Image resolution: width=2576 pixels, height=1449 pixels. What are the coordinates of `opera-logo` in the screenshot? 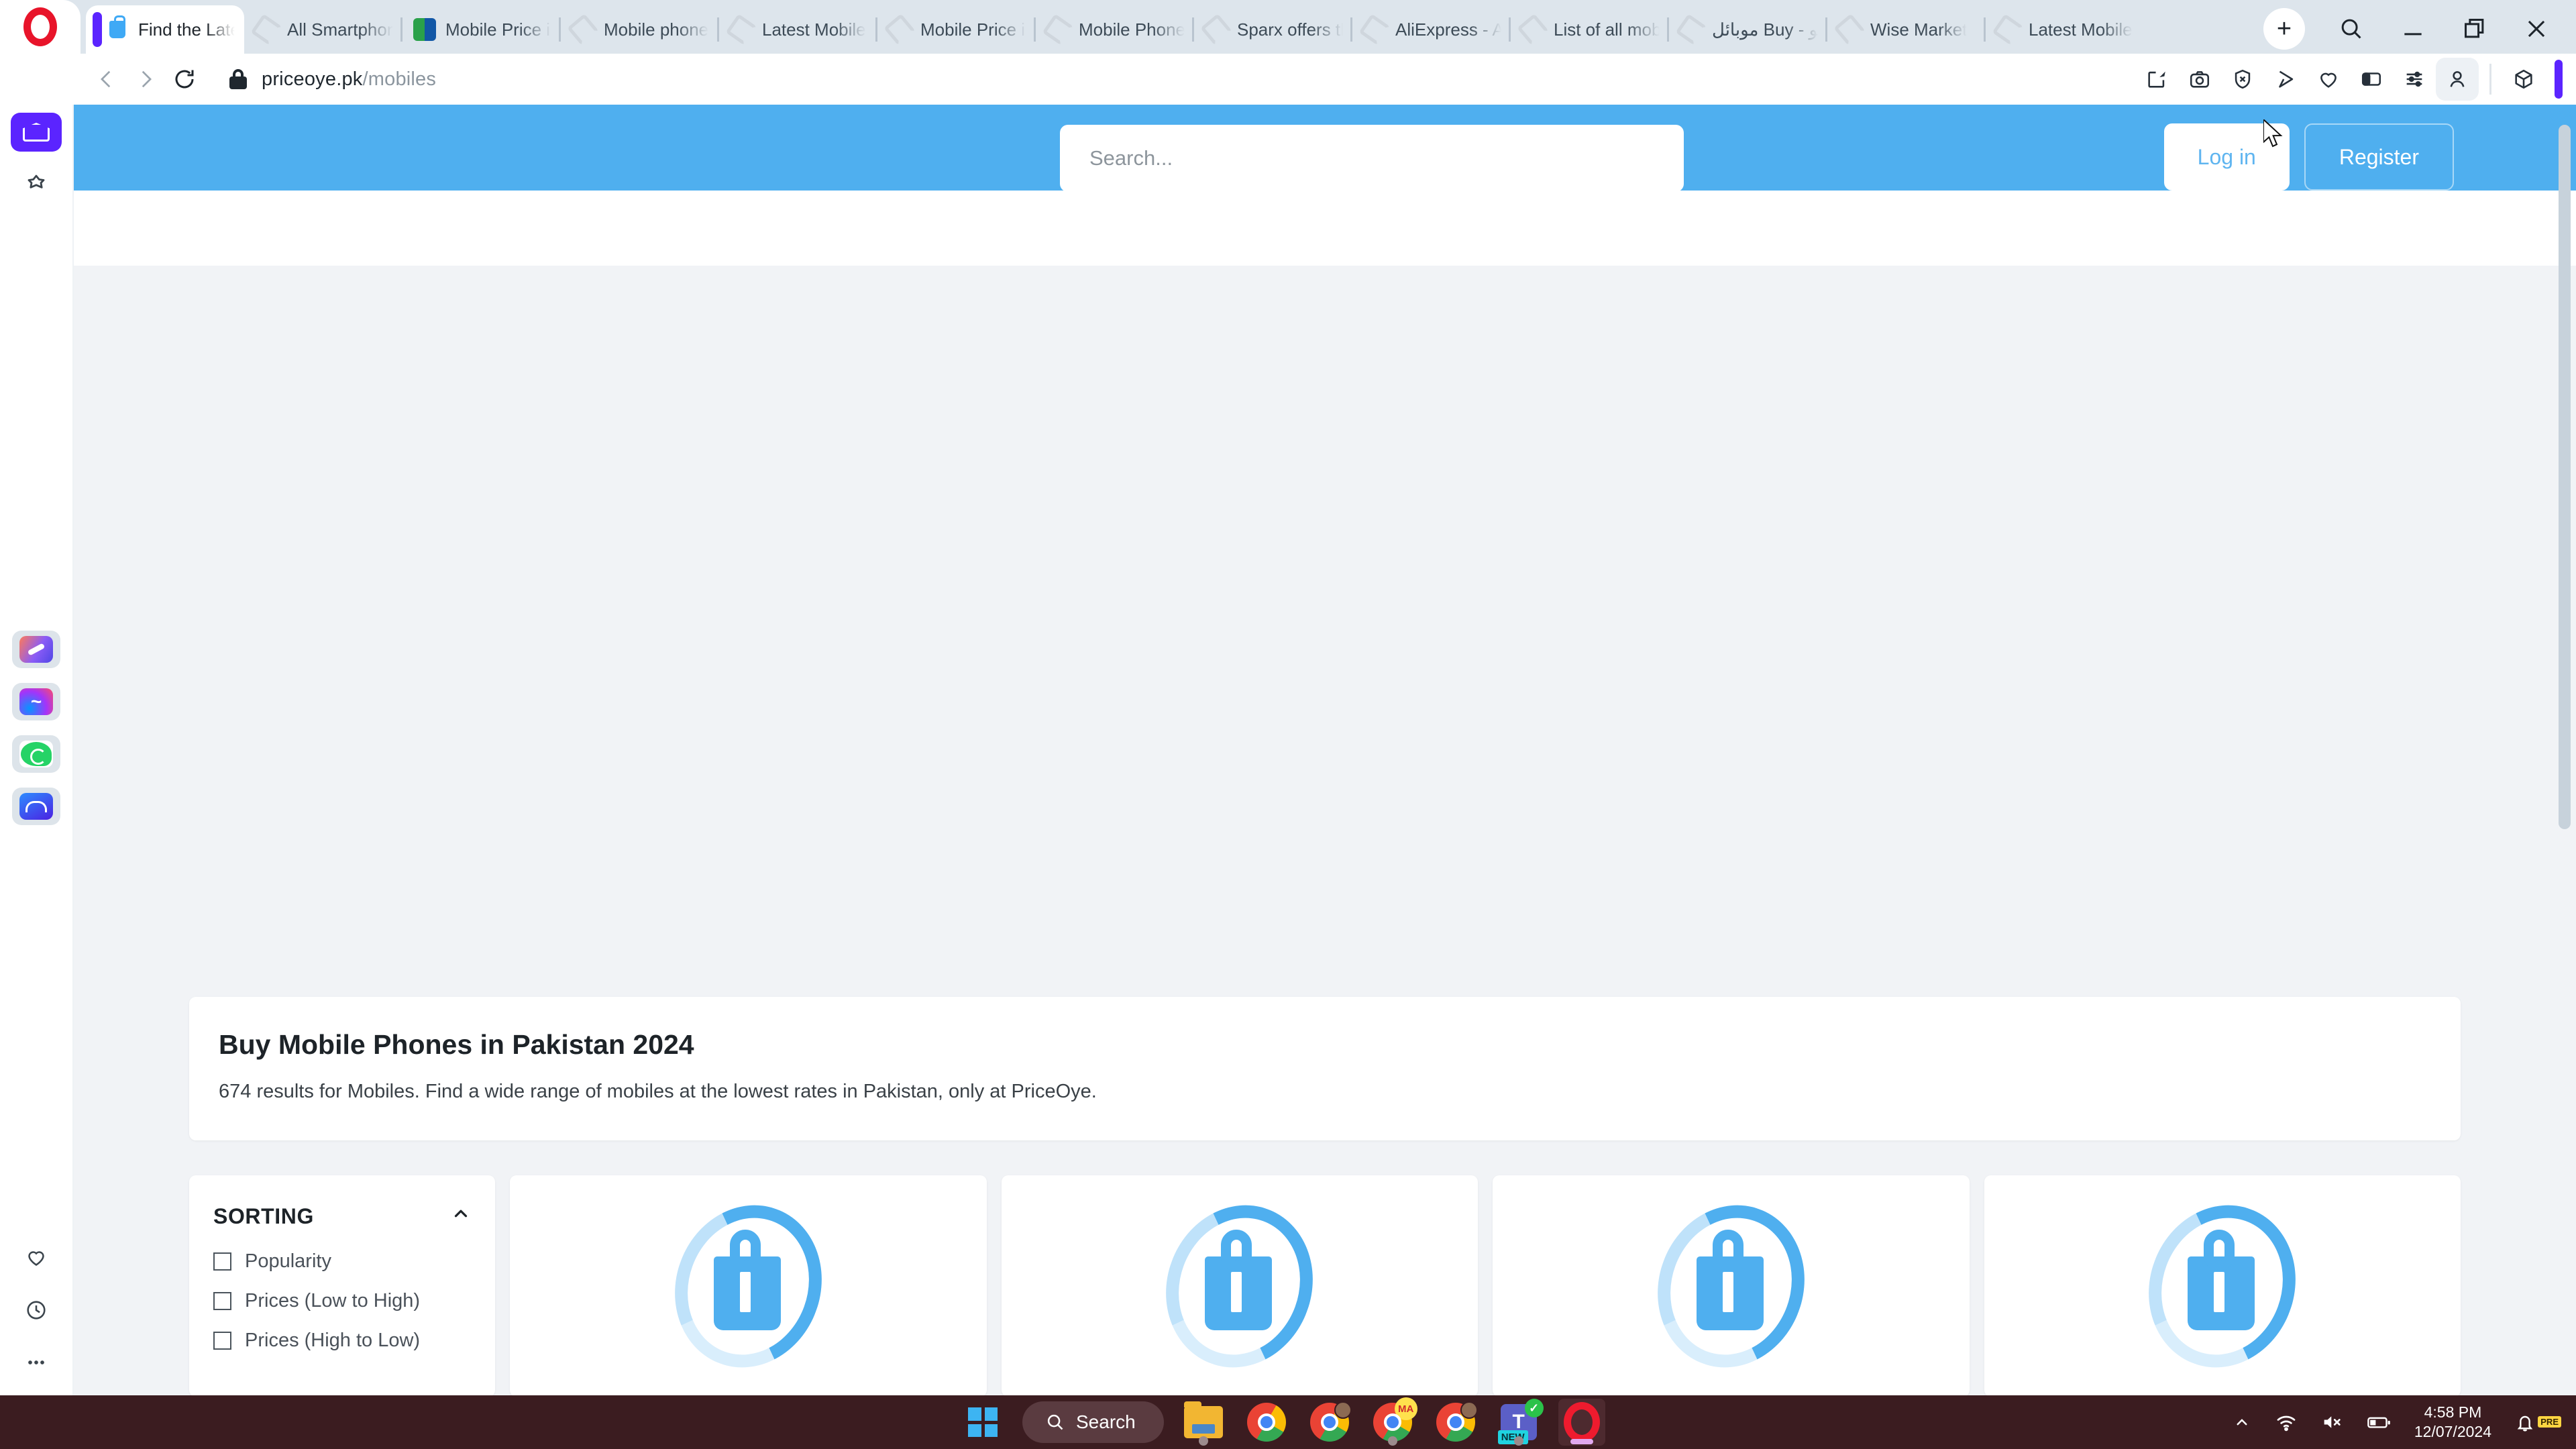 It's located at (40, 27).